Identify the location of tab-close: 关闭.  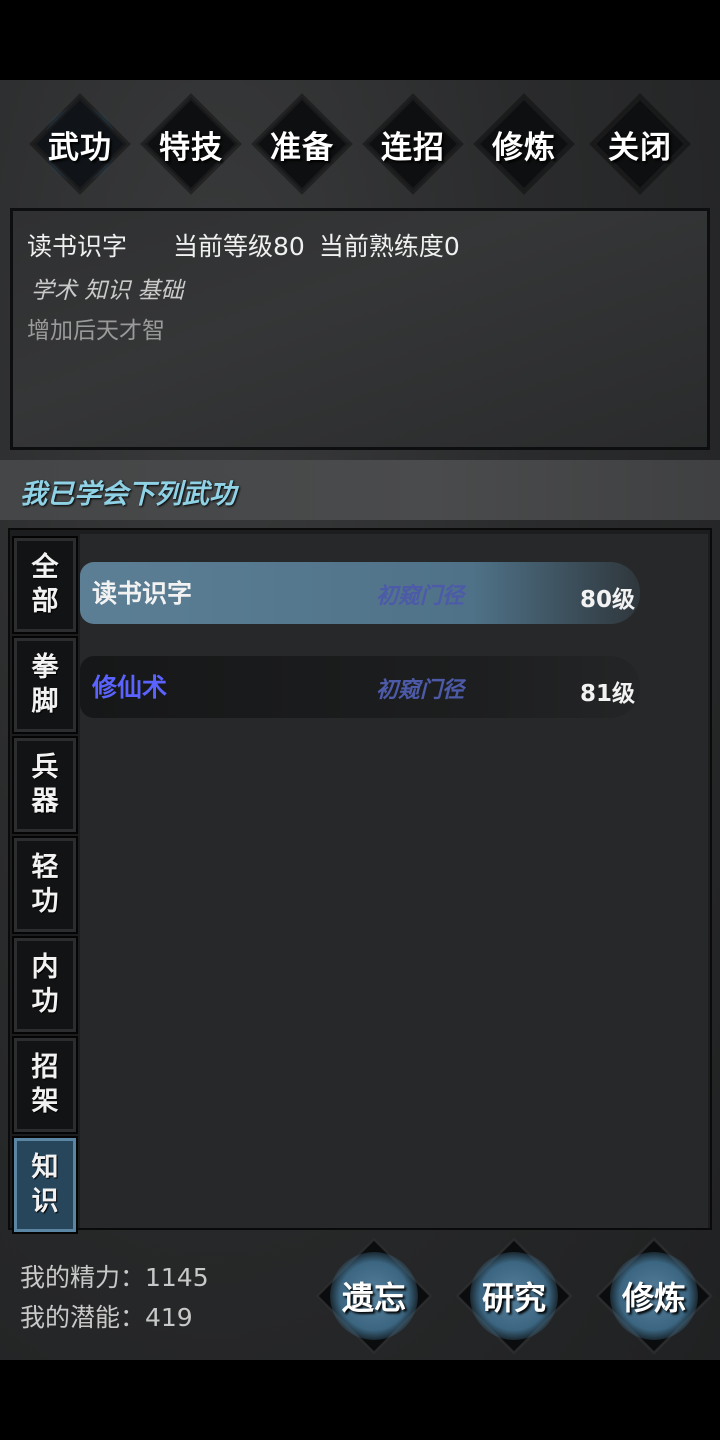
(640, 144).